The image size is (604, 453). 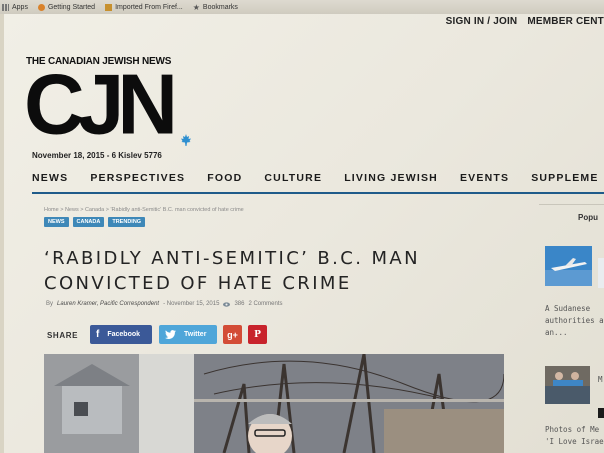 I want to click on sidebar-item-2-label: M, so click(x=600, y=379).